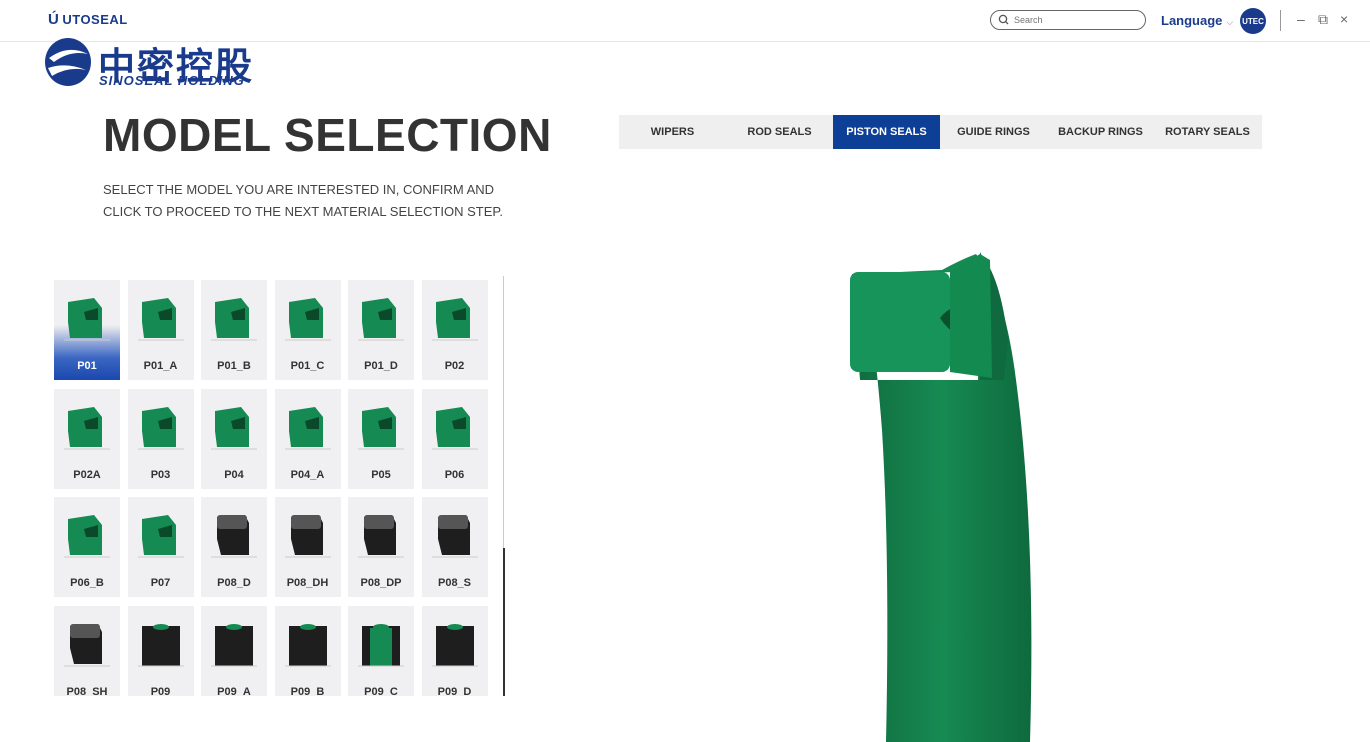 The image size is (1370, 742). I want to click on model-tile-p02a: P02A, so click(87, 438).